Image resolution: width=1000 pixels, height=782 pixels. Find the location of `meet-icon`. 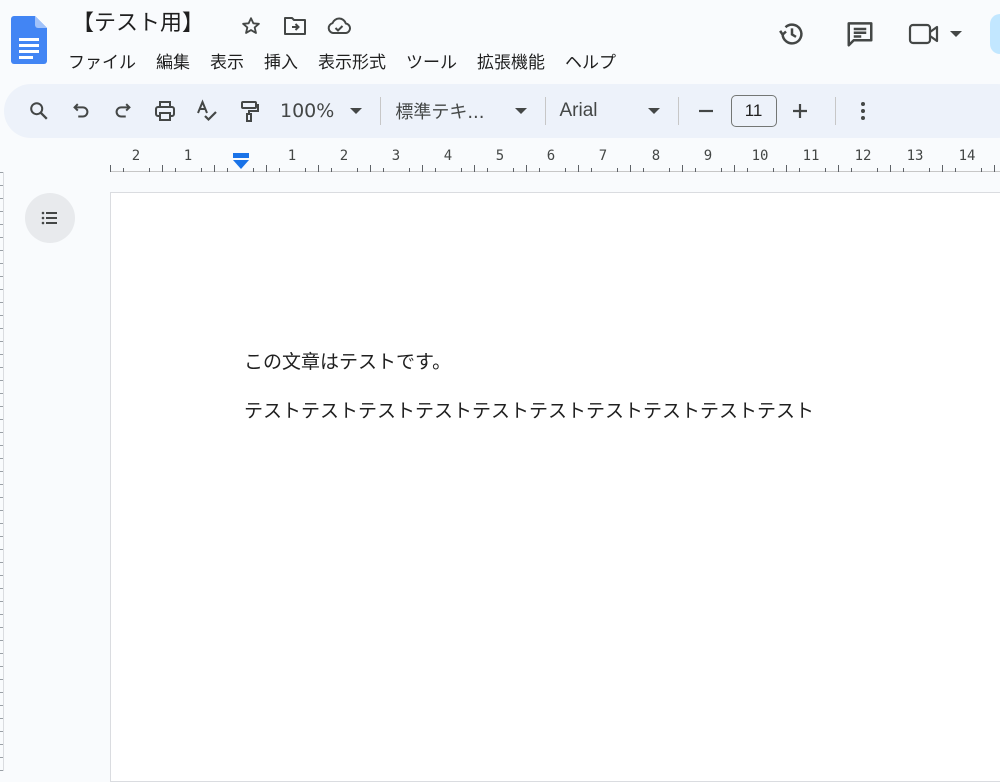

meet-icon is located at coordinates (923, 34).